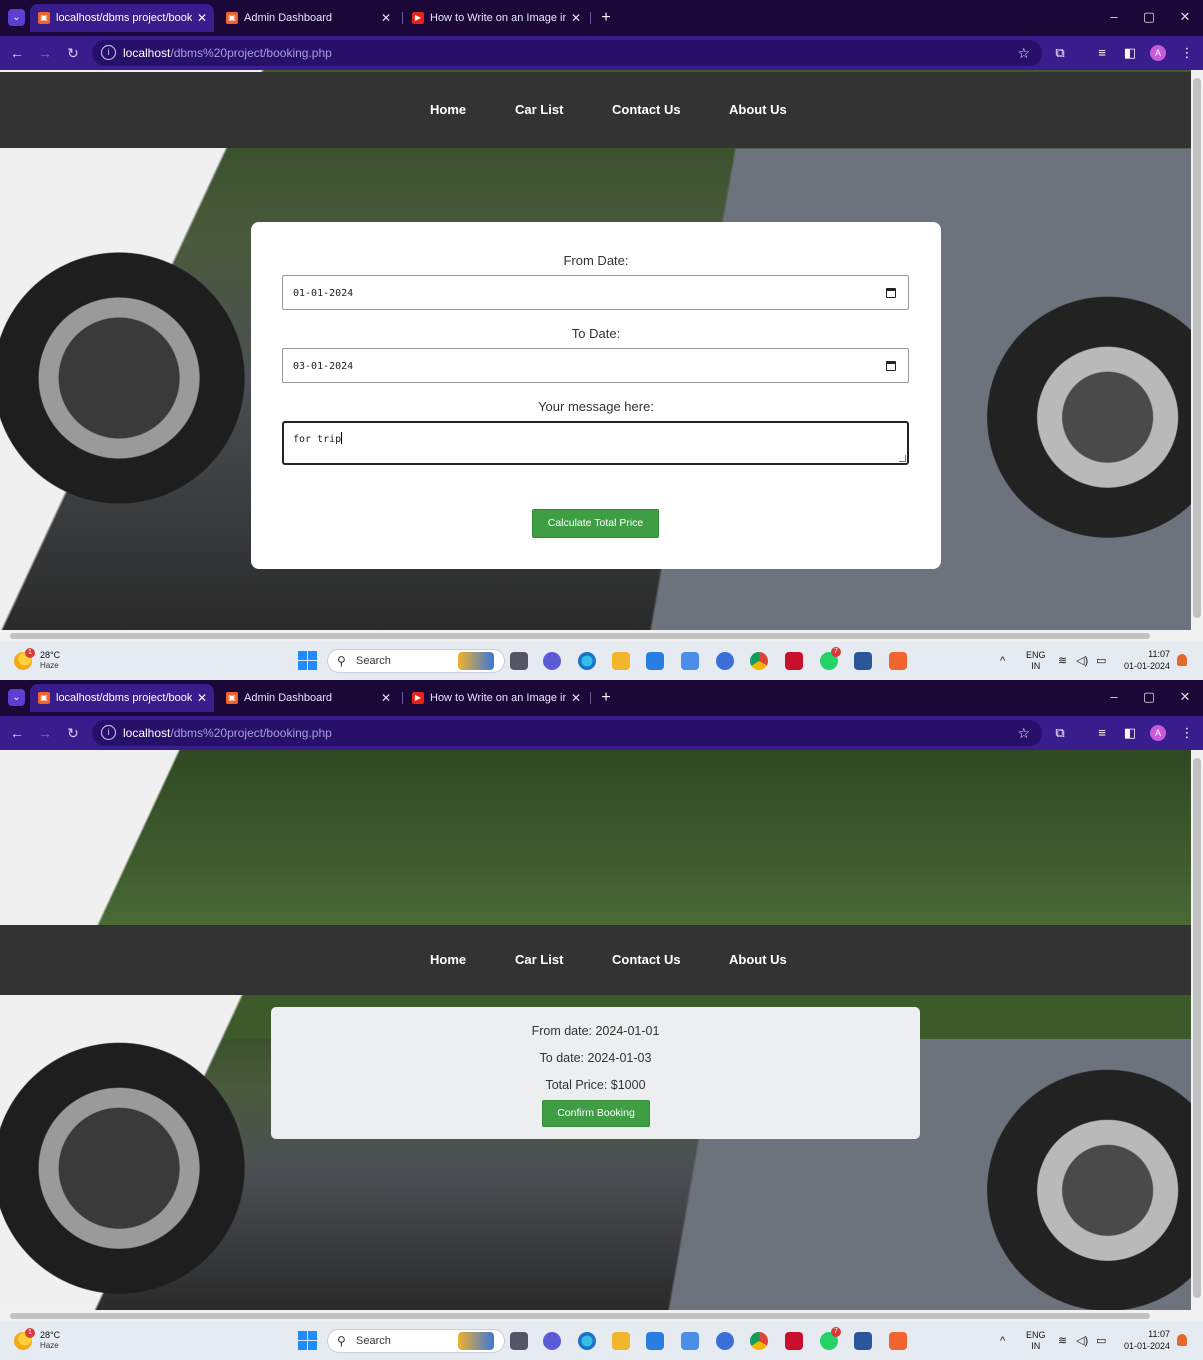  Describe the element at coordinates (794, 661) in the screenshot. I see `mcafee-icon` at that location.